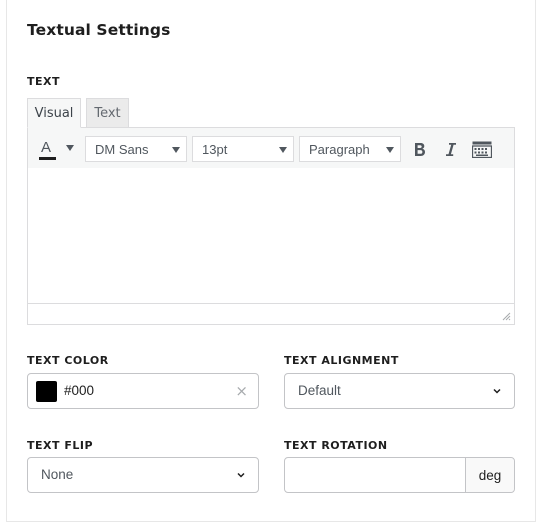  Describe the element at coordinates (243, 149) in the screenshot. I see `font-size-select: 13pt` at that location.